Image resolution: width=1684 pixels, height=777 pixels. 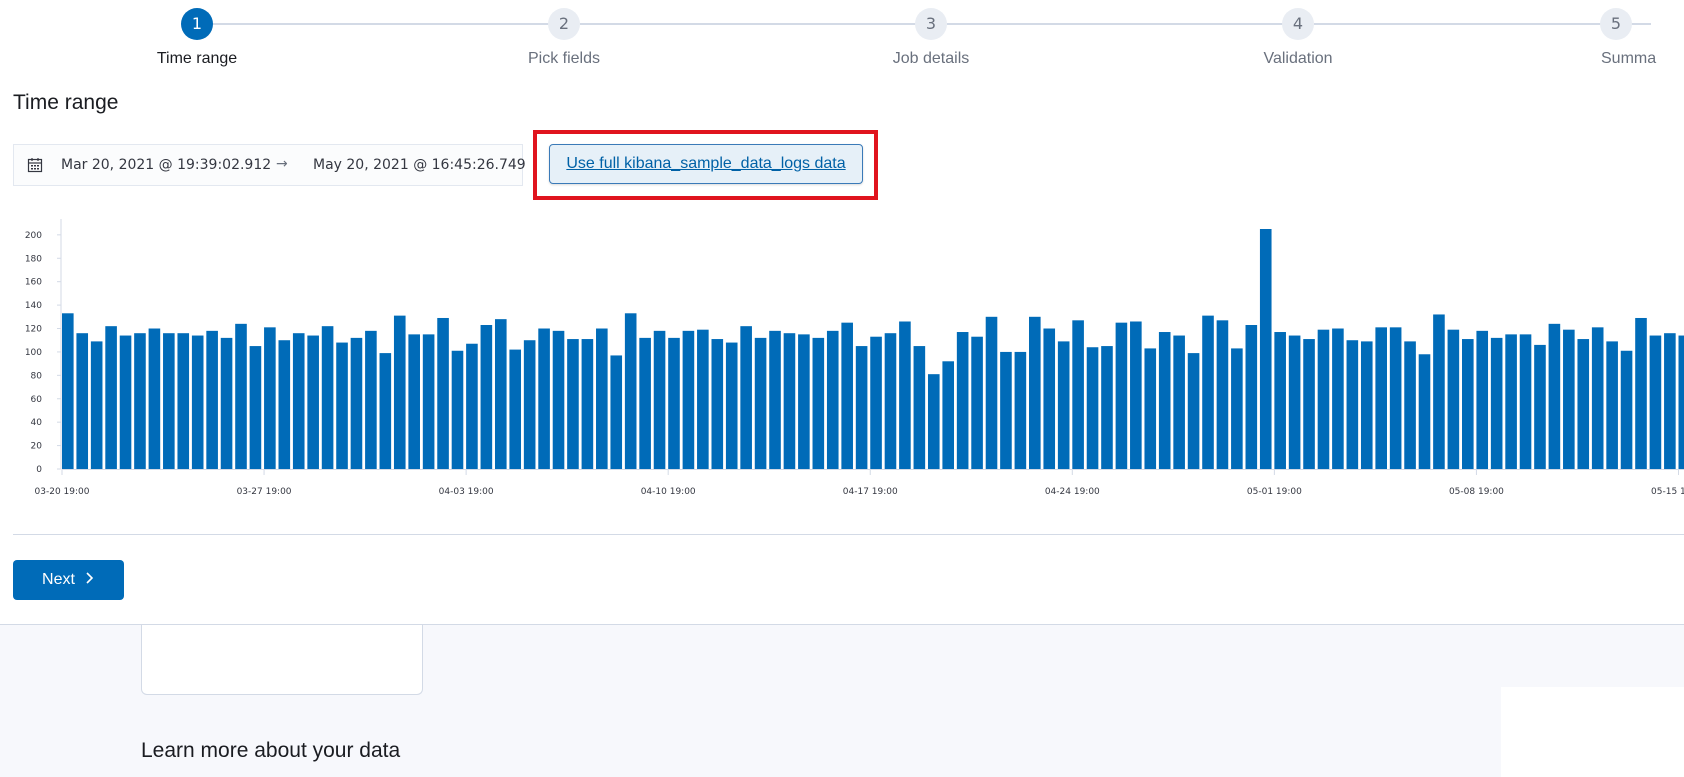 I want to click on step-time-range: 1 Time range, so click(x=197, y=38).